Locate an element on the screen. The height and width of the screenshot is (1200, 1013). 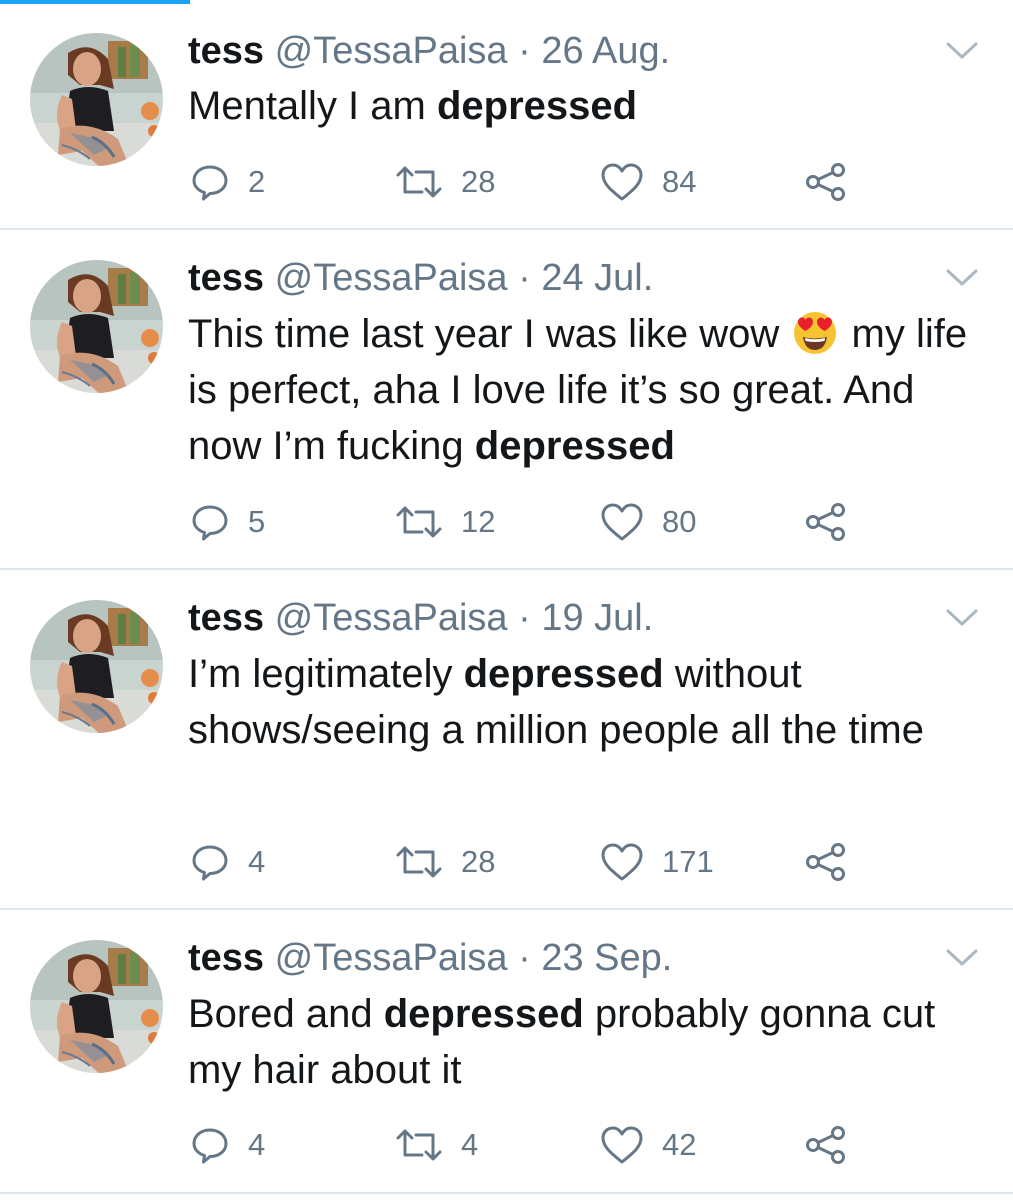
retweet-button: 4 is located at coordinates (436, 1145).